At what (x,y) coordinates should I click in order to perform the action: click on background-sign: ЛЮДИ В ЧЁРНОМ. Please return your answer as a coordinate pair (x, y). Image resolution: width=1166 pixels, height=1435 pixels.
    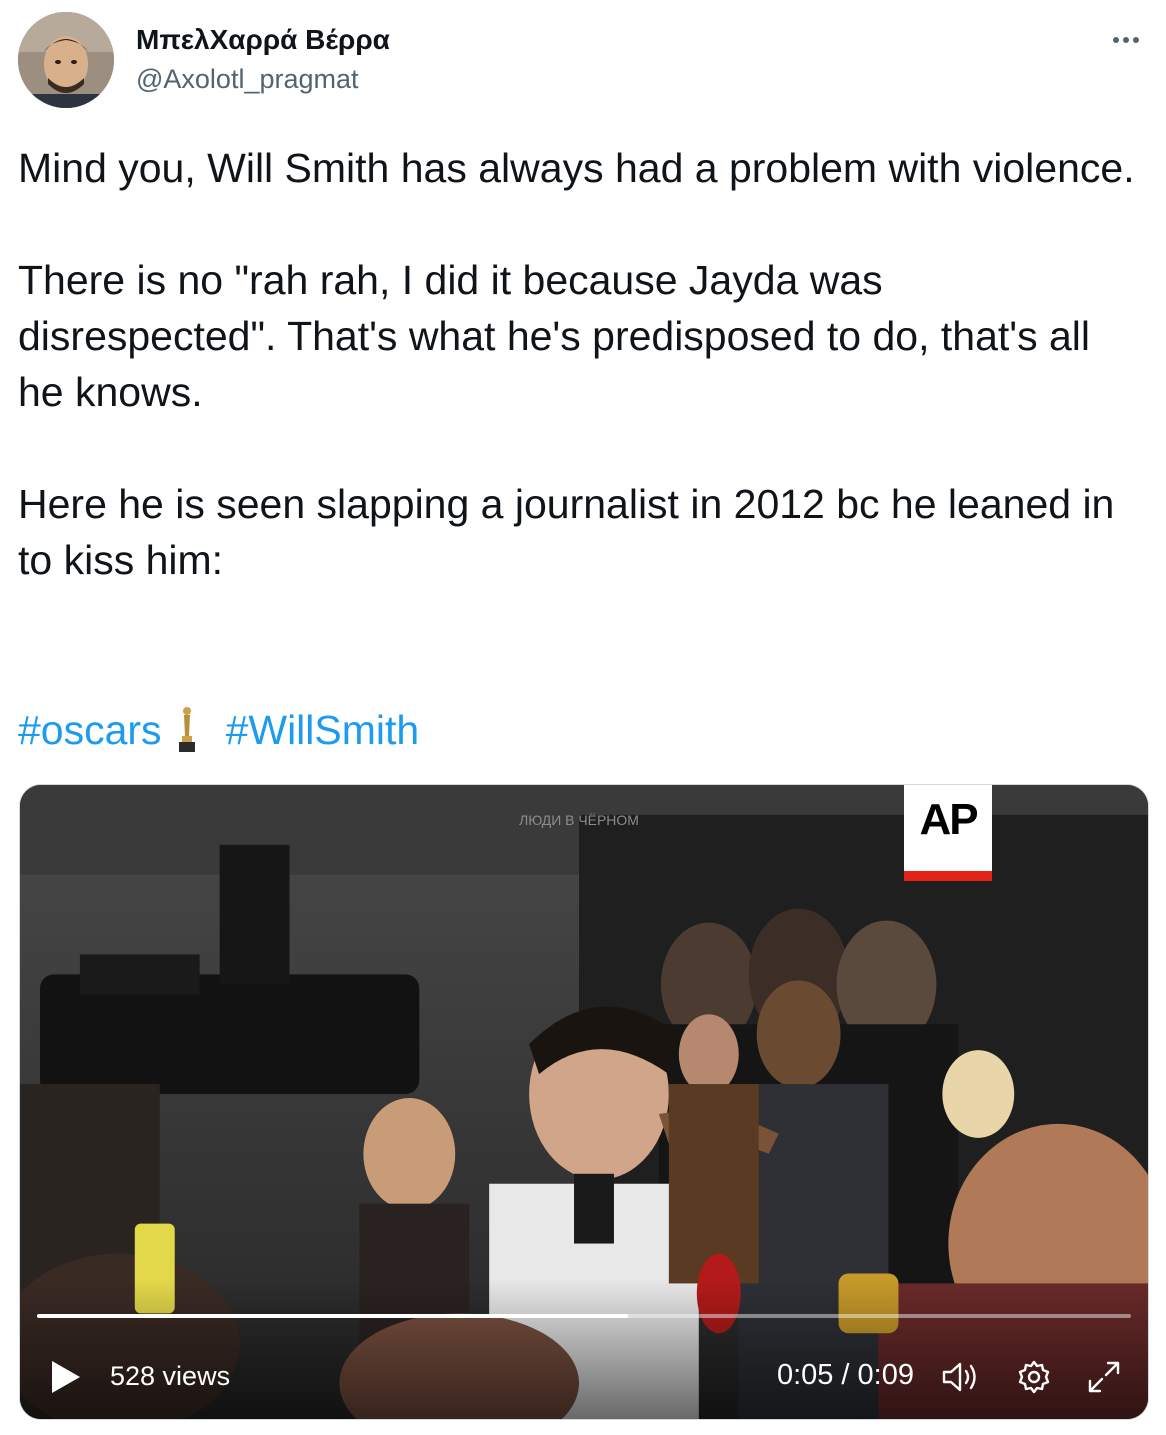
    Looking at the image, I should click on (579, 820).